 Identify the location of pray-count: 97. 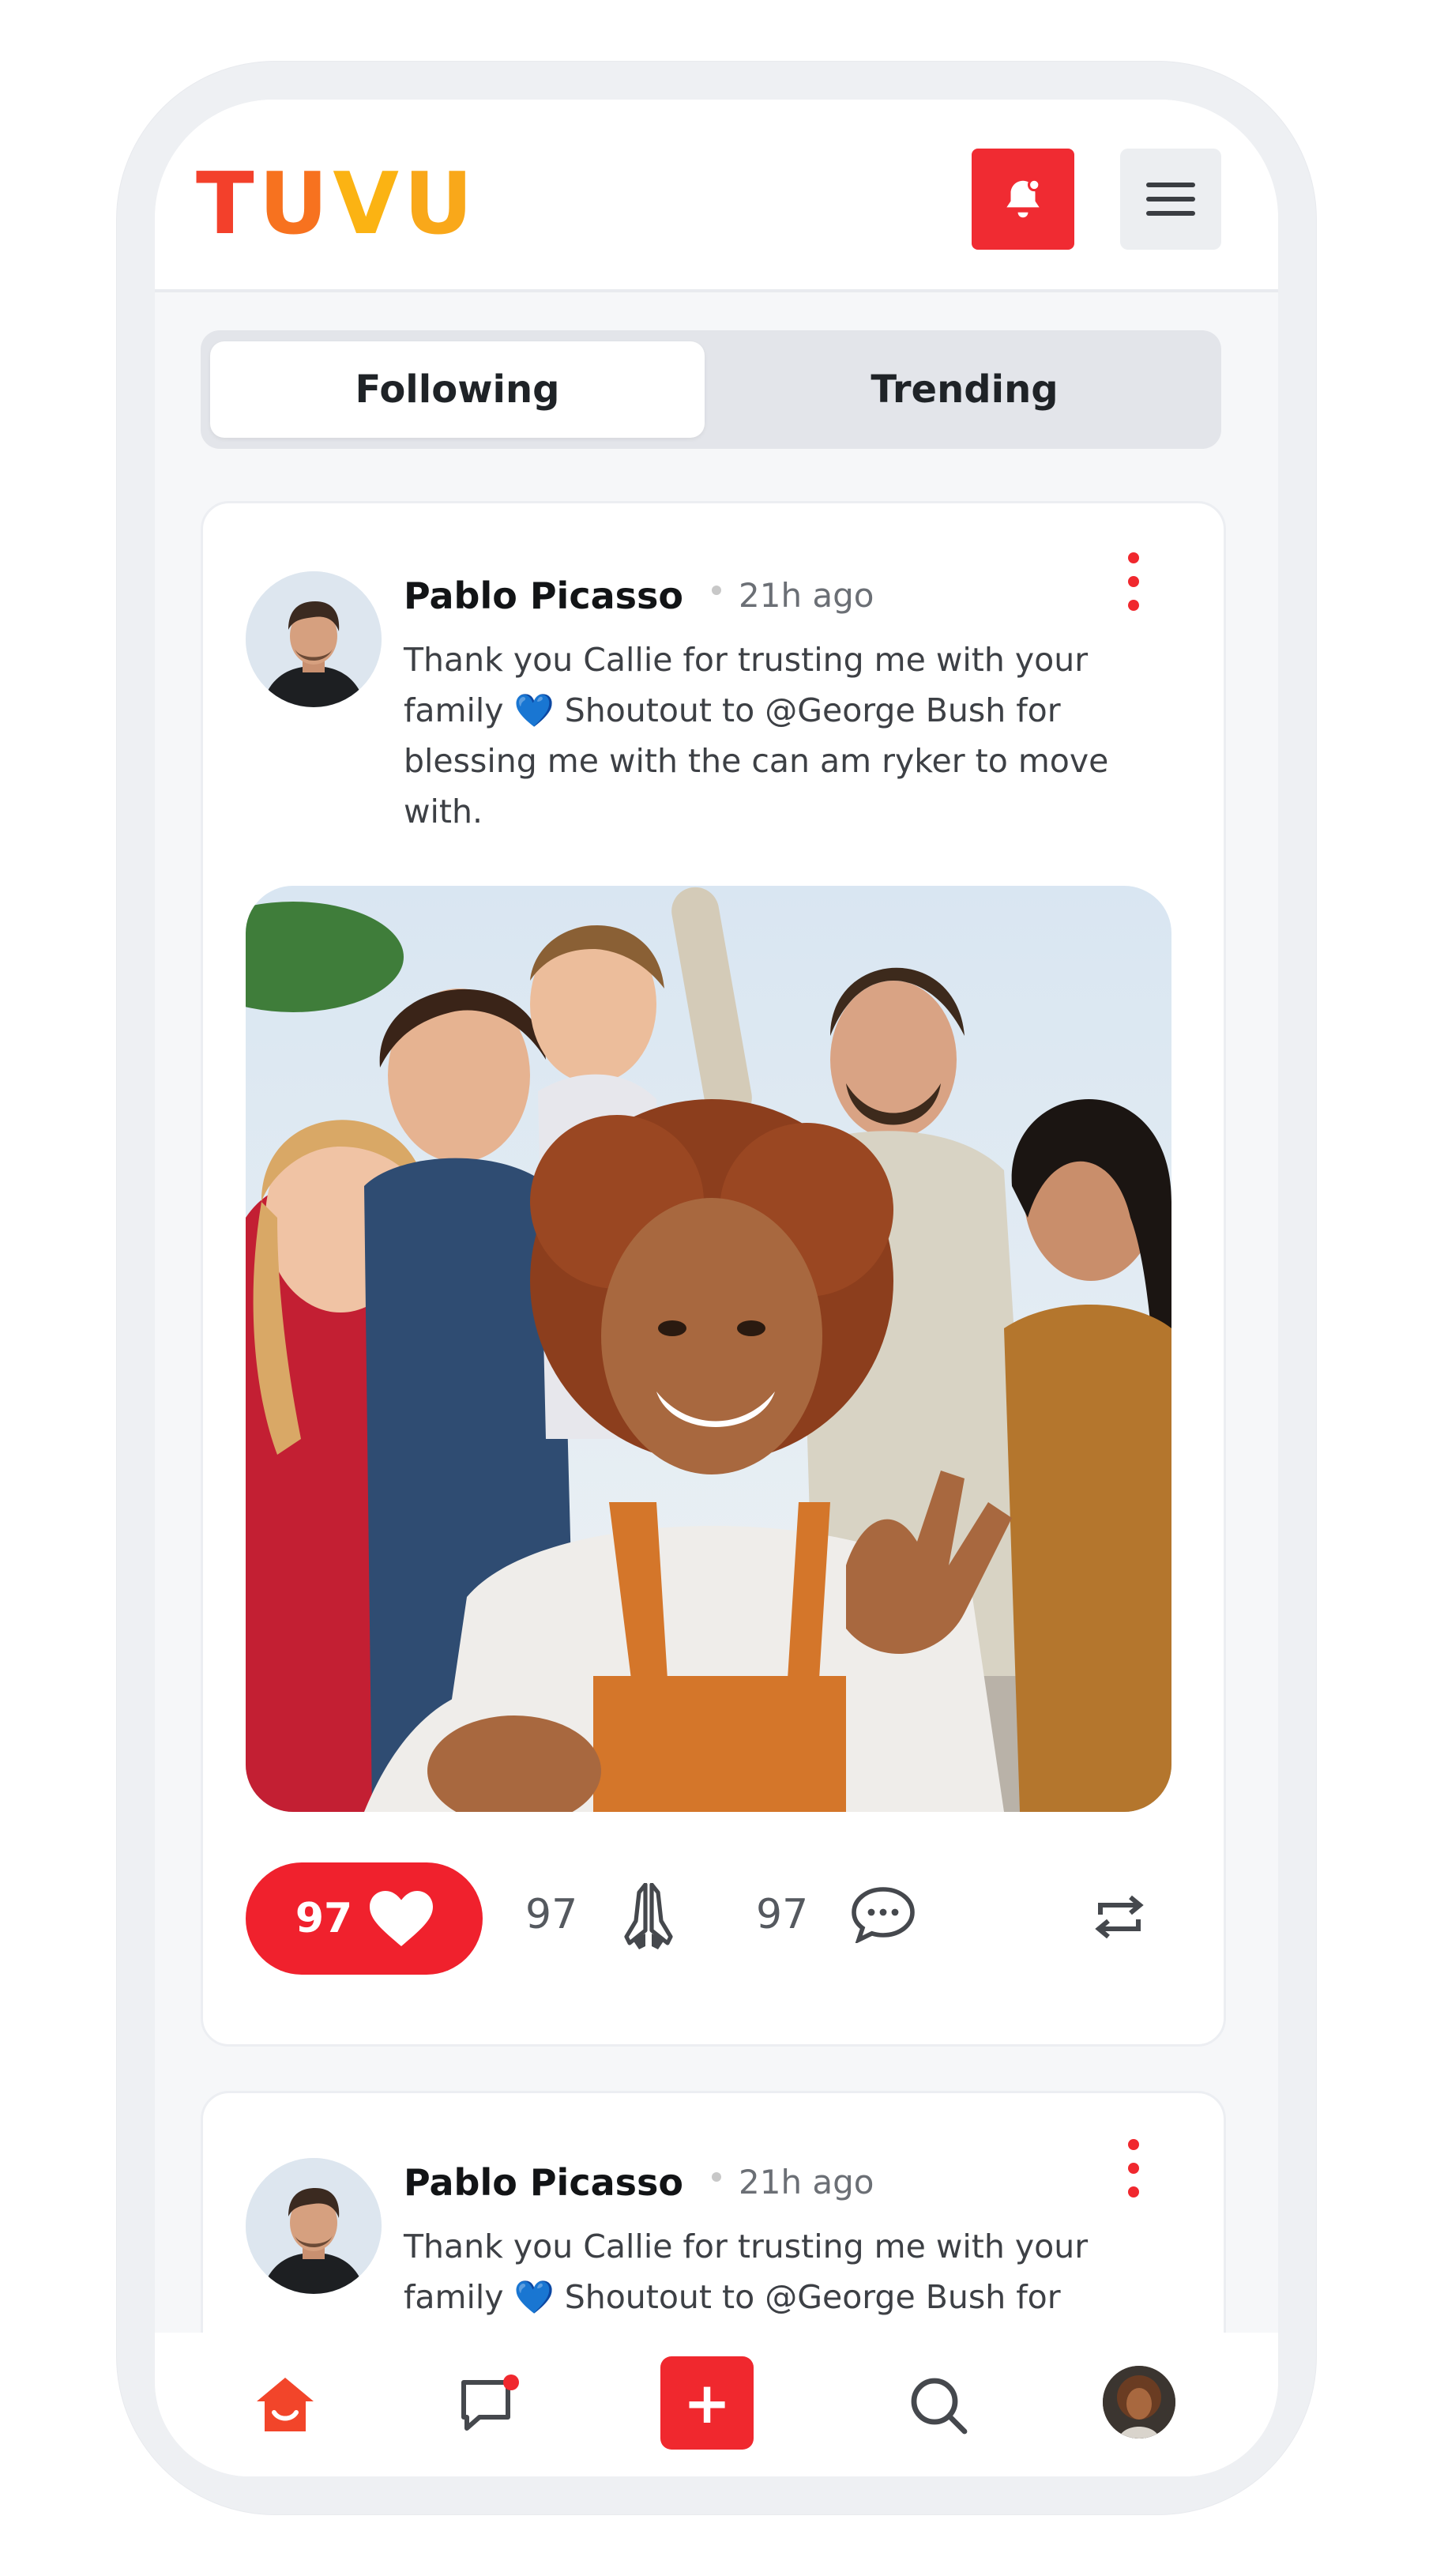
(551, 1914).